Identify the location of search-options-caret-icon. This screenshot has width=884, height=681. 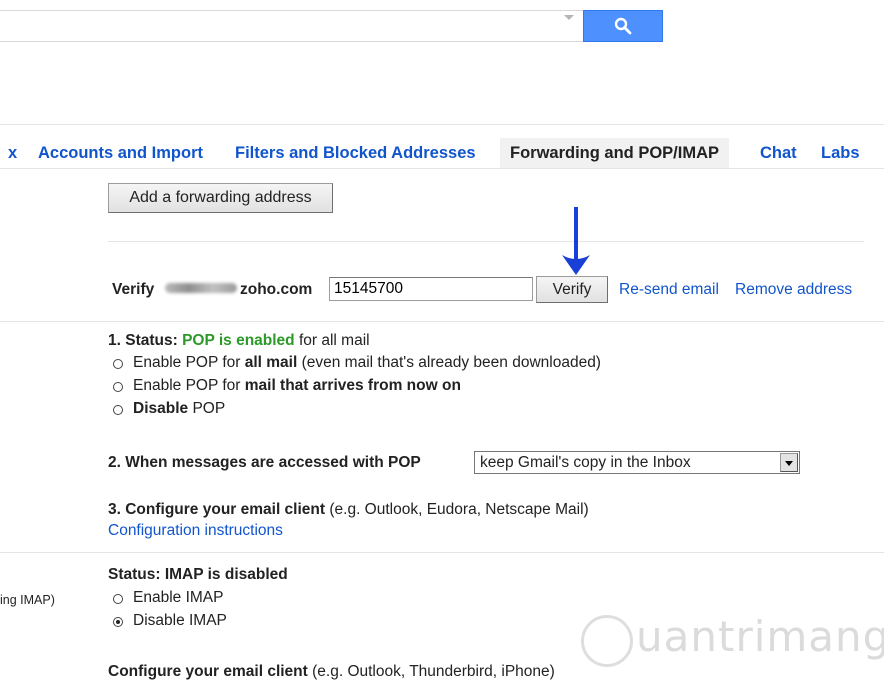
(569, 17).